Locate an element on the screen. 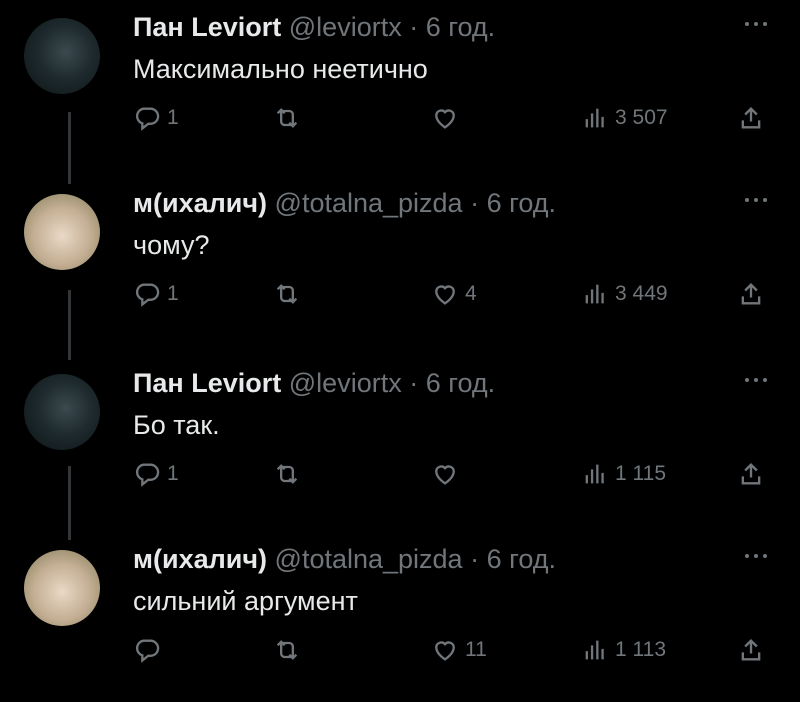 Image resolution: width=800 pixels, height=702 pixels. tweet-actions: 1 4 3 449 is located at coordinates (458, 294).